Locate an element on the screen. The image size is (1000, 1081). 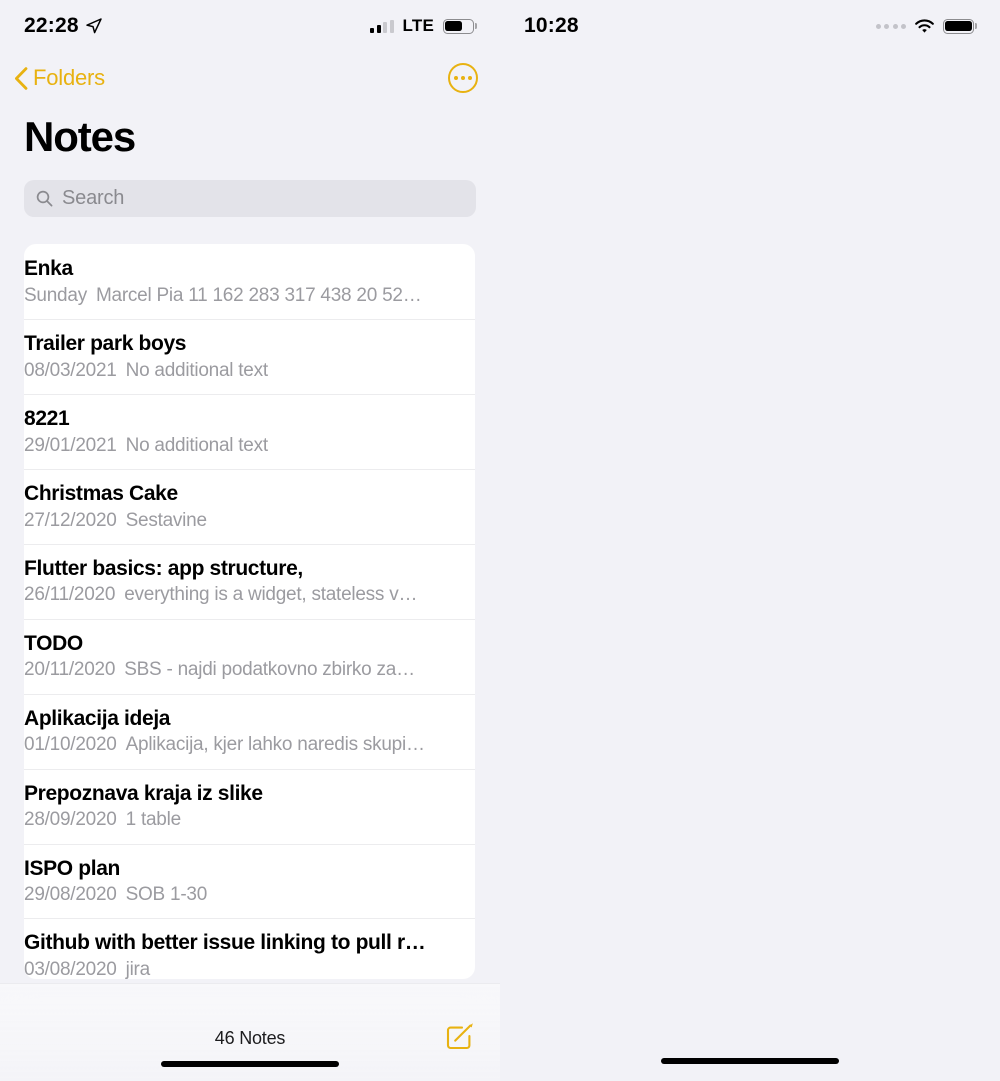
search-container: Search is located at coordinates (250, 187).